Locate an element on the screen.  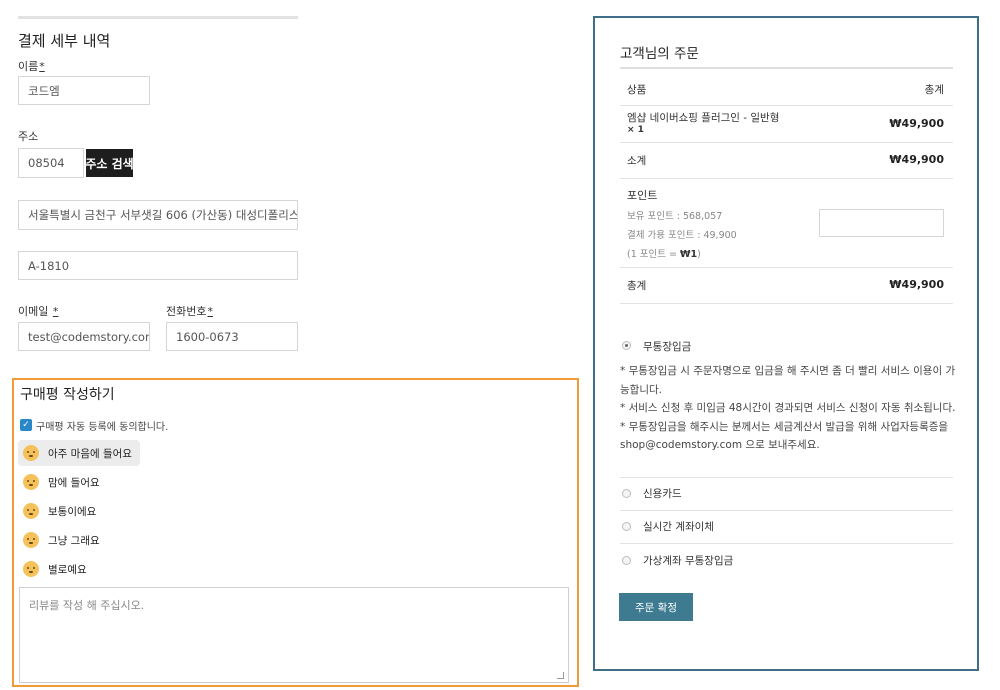
check-icon: ✓ is located at coordinates (26, 424).